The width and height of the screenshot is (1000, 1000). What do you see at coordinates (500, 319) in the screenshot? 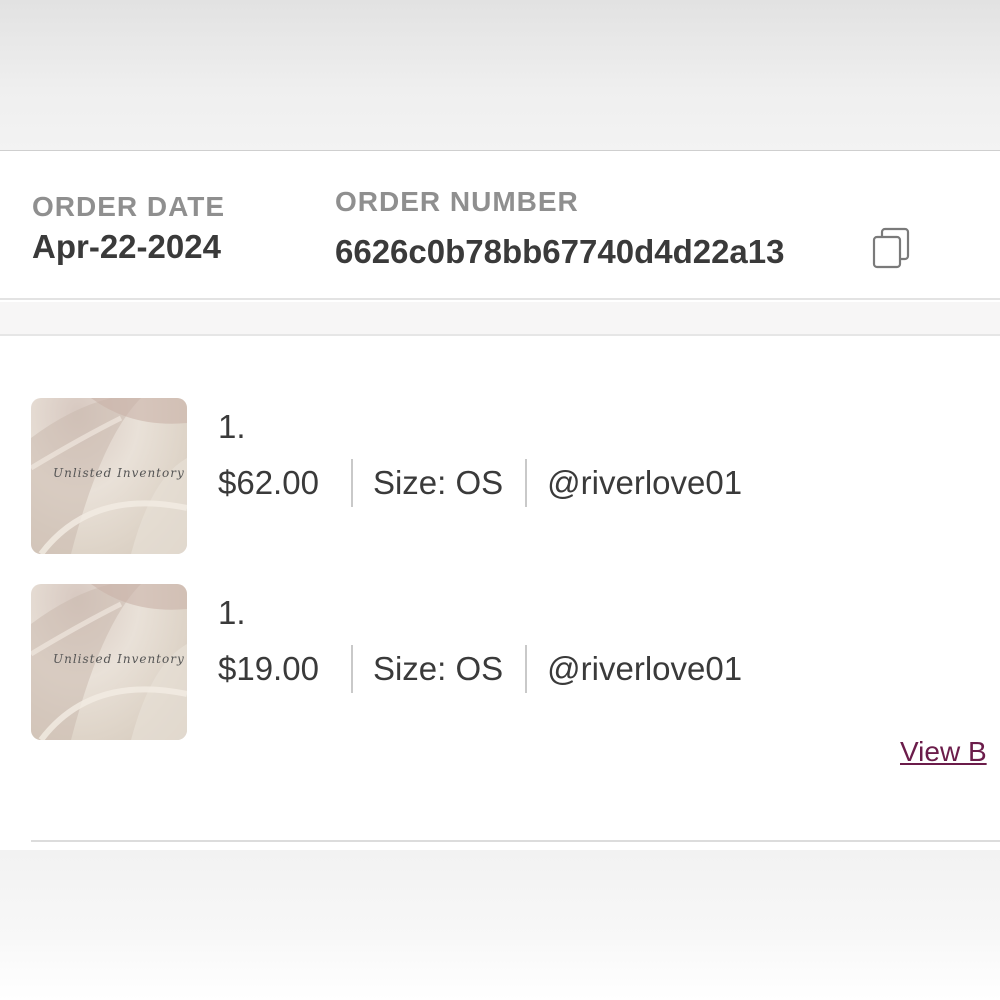
I see `section-divider` at bounding box center [500, 319].